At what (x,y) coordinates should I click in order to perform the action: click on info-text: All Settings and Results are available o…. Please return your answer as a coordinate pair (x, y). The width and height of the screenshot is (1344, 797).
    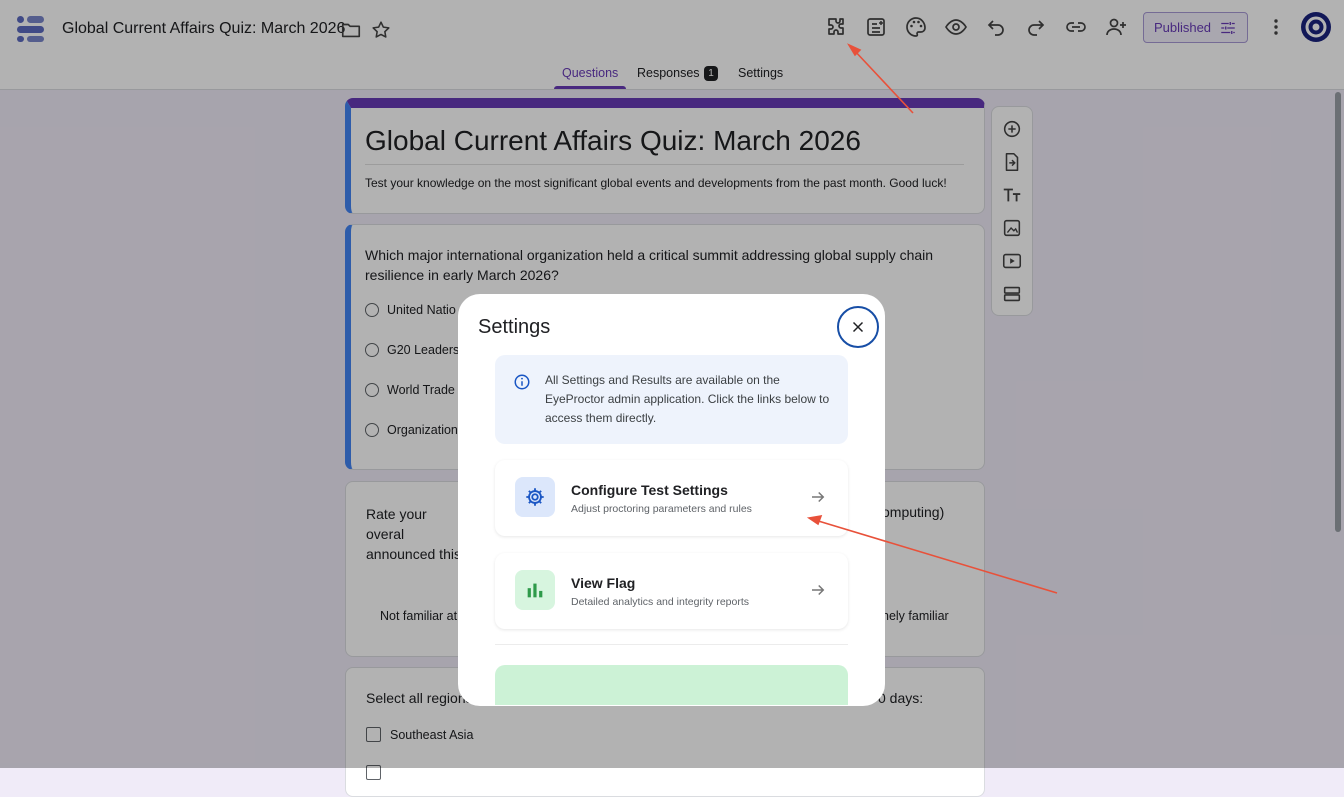
    Looking at the image, I should click on (687, 399).